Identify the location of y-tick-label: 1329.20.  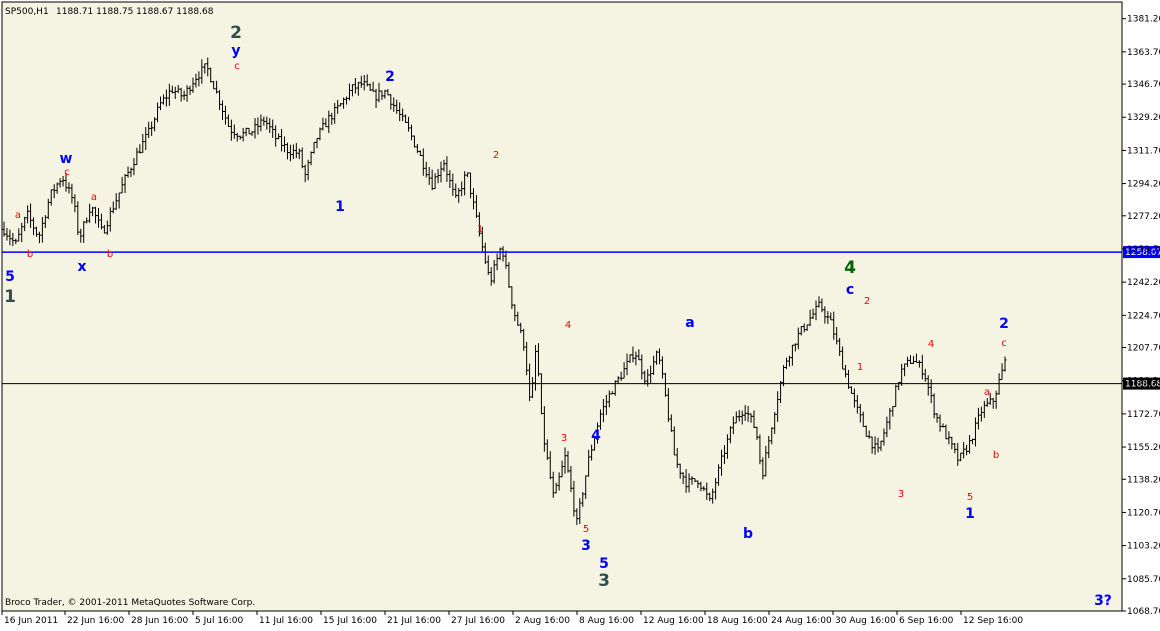
(1143, 118).